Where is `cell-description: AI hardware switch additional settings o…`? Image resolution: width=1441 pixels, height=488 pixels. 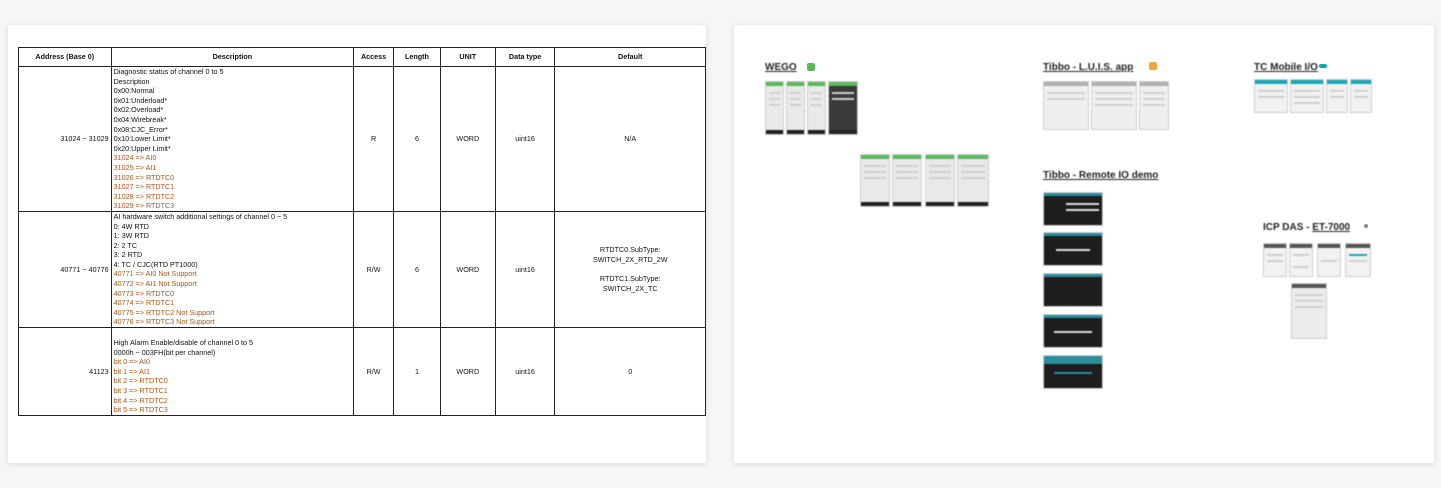 cell-description: AI hardware switch additional settings o… is located at coordinates (232, 269).